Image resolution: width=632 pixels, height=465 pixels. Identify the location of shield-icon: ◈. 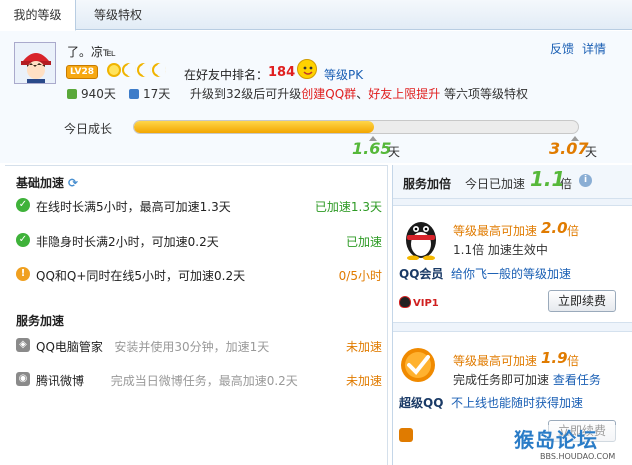
(23, 345).